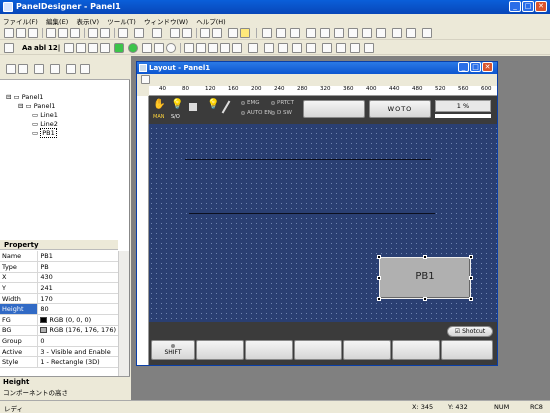 This screenshot has width=550, height=413. I want to click on layout-minimize-button: _, so click(463, 67).